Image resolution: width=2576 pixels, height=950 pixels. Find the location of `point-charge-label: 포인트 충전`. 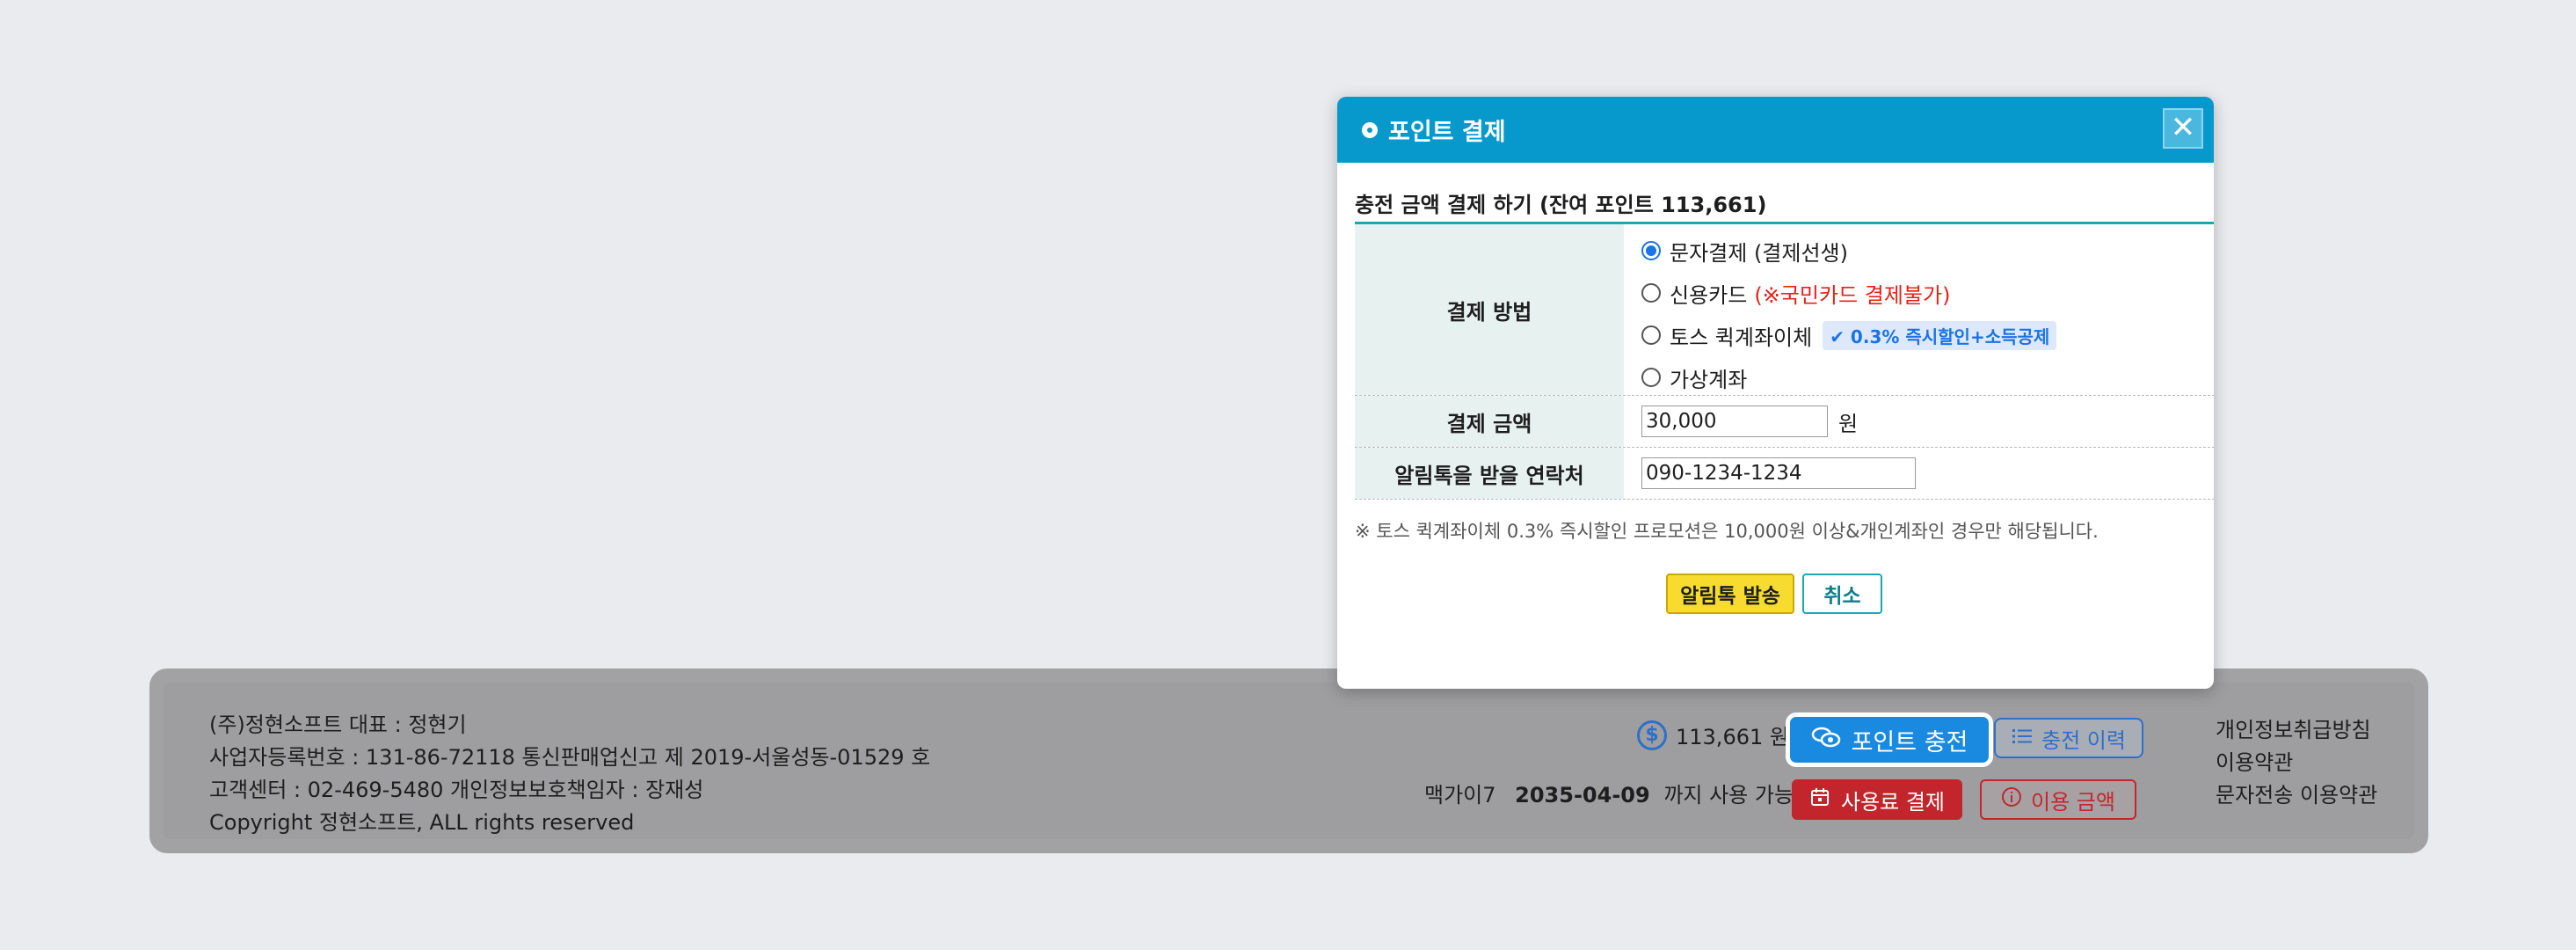

point-charge-label: 포인트 충전 is located at coordinates (1910, 742).